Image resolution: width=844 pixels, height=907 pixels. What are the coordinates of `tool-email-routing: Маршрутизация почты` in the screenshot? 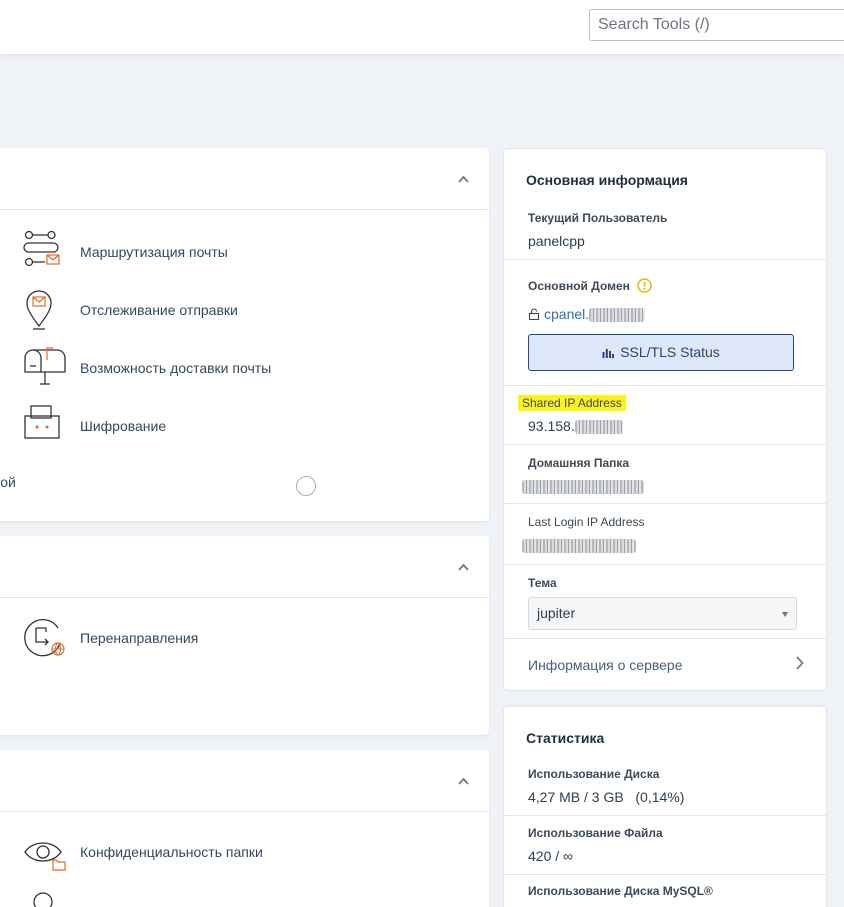 It's located at (207, 255).